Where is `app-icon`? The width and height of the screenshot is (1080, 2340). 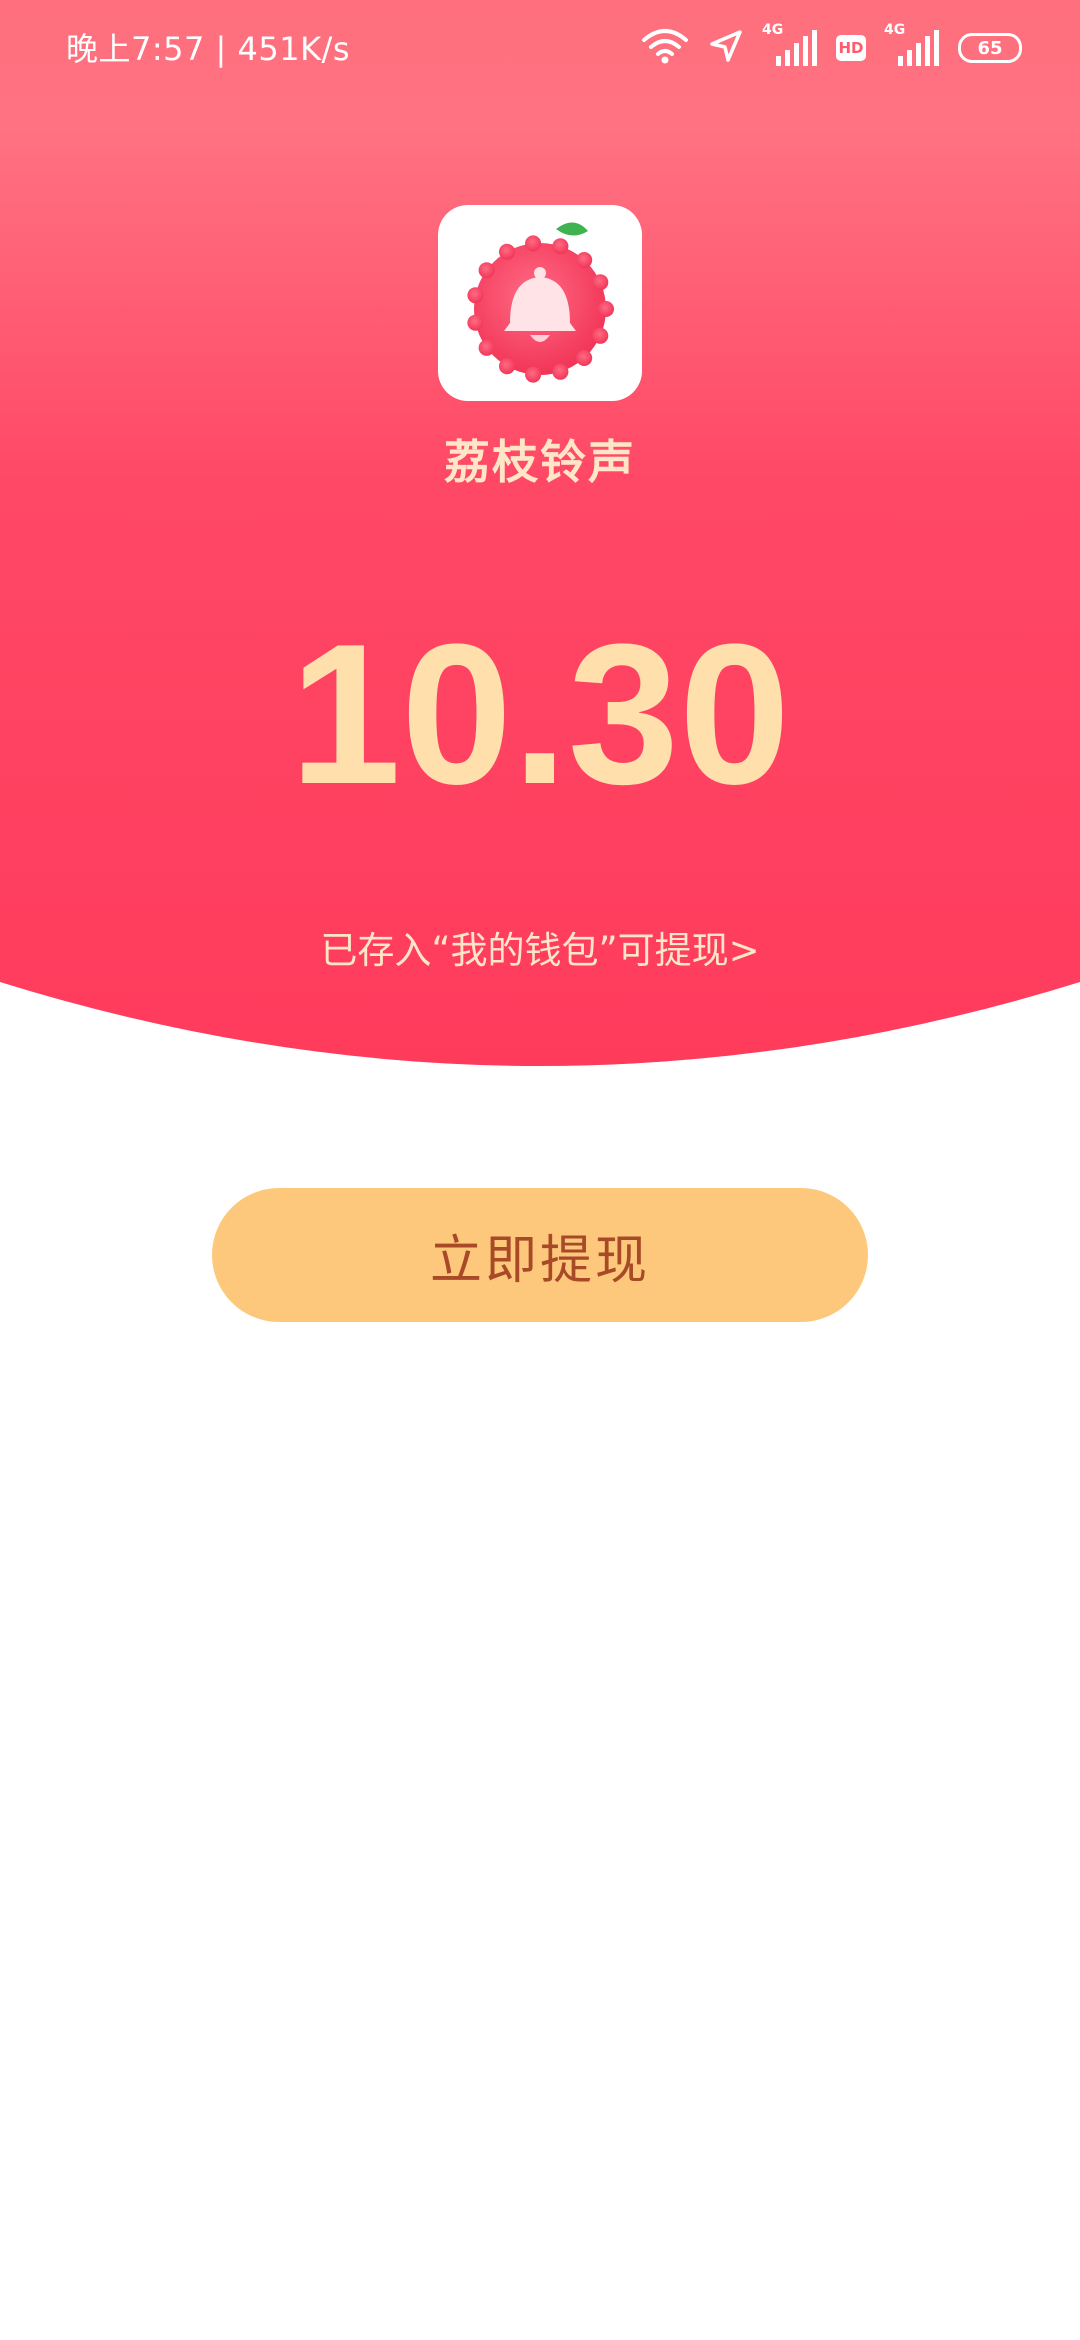 app-icon is located at coordinates (540, 303).